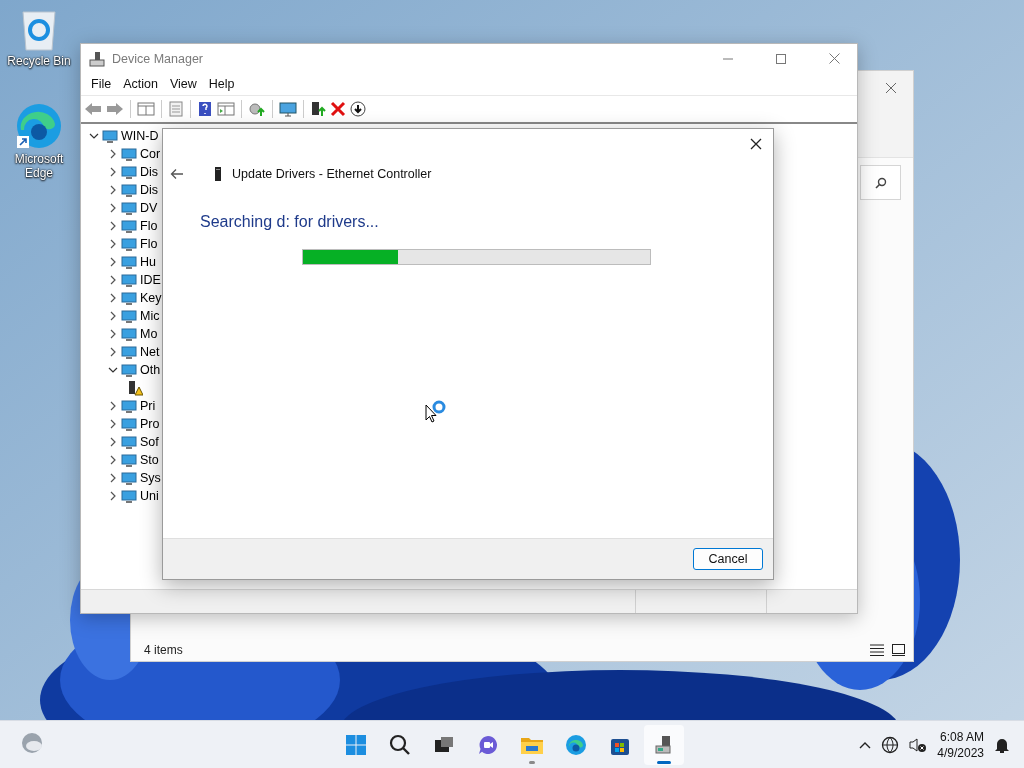  I want to click on tree-item: Hu, so click(148, 262).